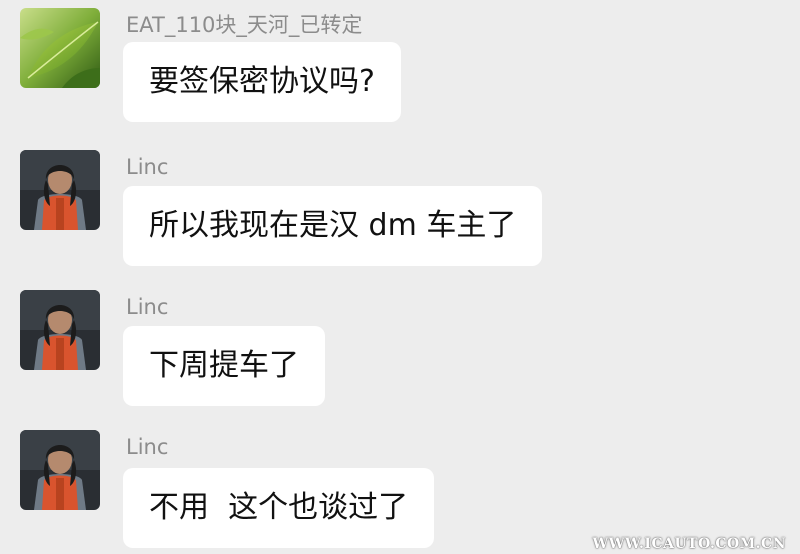 This screenshot has width=800, height=554. I want to click on green-leaf-avatar-icon, so click(60, 48).